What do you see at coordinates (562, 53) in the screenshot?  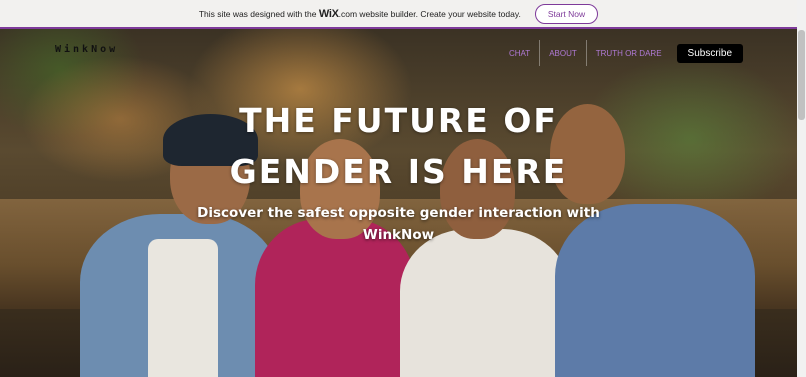 I see `nav-about: ABOUT` at bounding box center [562, 53].